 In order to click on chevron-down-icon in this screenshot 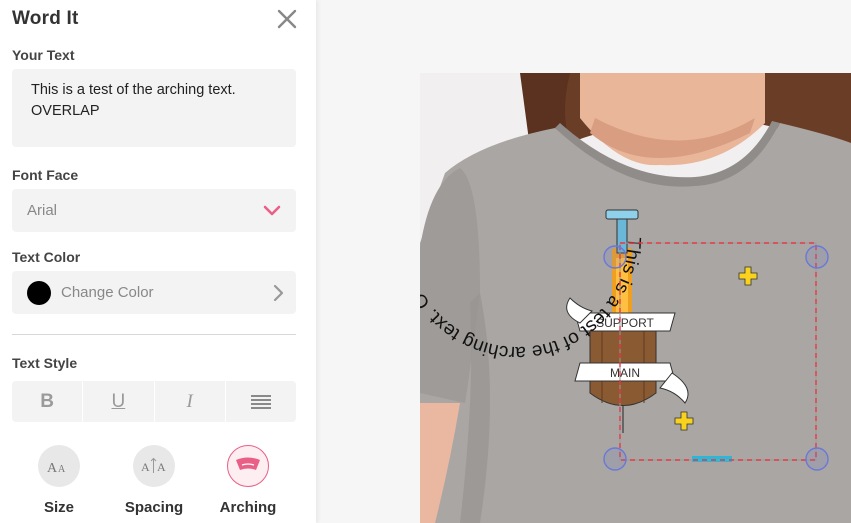, I will do `click(272, 210)`.